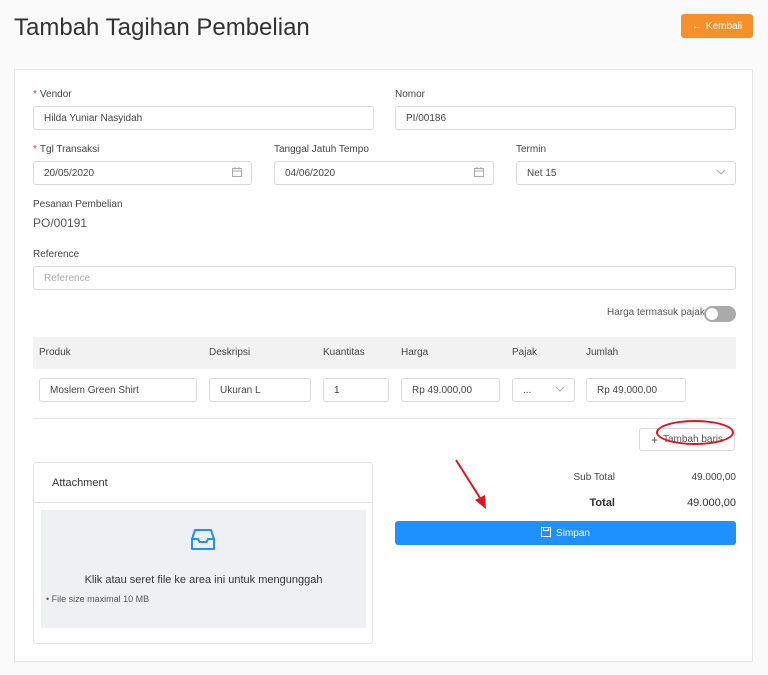 The height and width of the screenshot is (675, 768). I want to click on harga-pajak-toggle, so click(720, 314).